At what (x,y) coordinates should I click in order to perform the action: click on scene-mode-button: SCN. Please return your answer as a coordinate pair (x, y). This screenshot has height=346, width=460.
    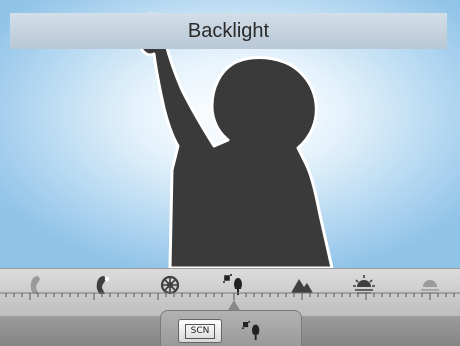
    Looking at the image, I should click on (200, 331).